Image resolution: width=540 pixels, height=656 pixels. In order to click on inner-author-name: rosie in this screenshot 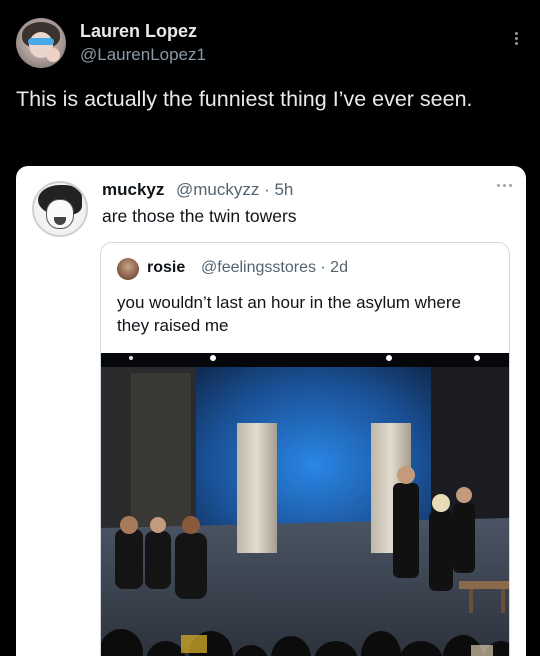, I will do `click(166, 268)`.